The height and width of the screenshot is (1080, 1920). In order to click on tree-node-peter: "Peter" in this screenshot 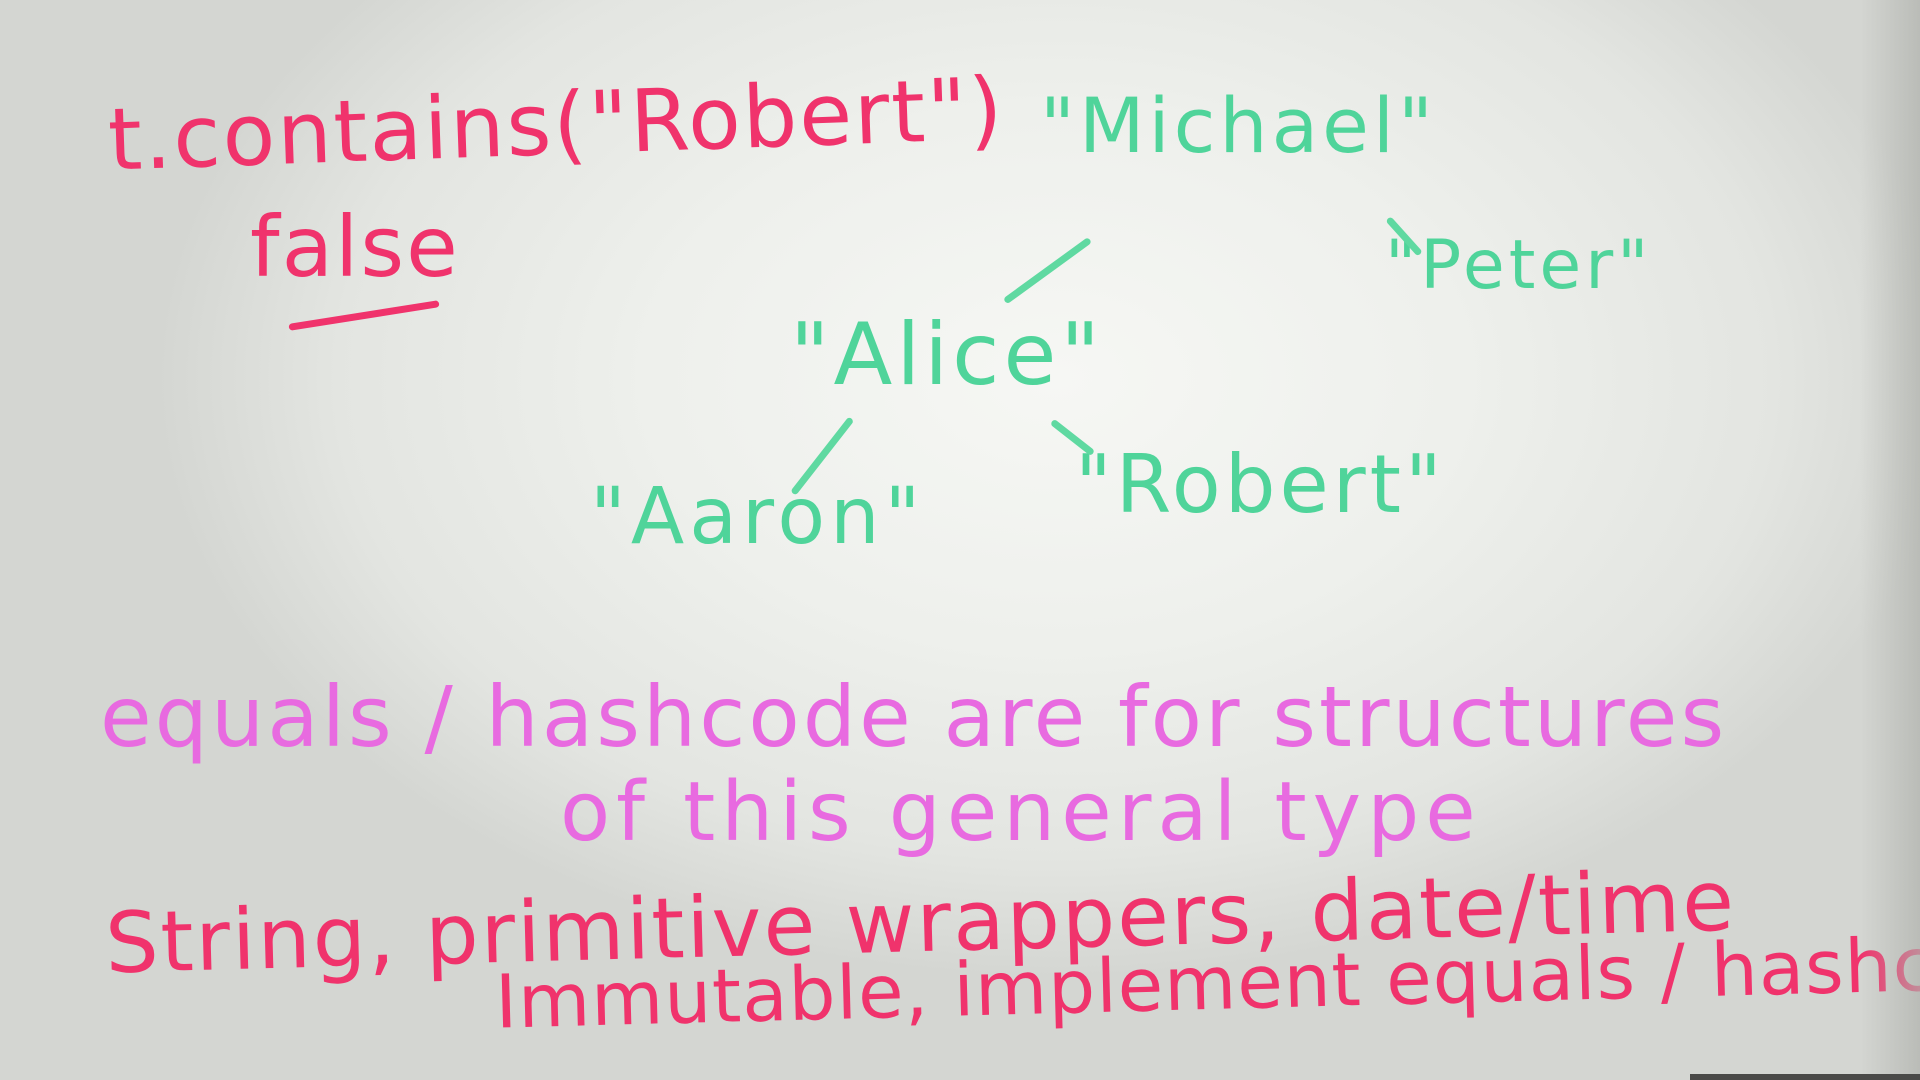, I will do `click(1519, 265)`.